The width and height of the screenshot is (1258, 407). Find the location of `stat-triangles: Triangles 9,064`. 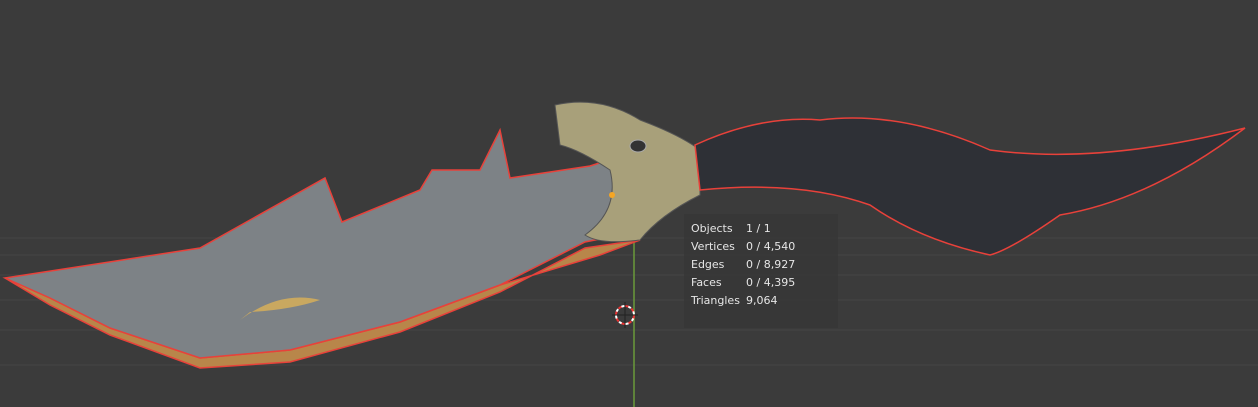

stat-triangles: Triangles 9,064 is located at coordinates (764, 301).